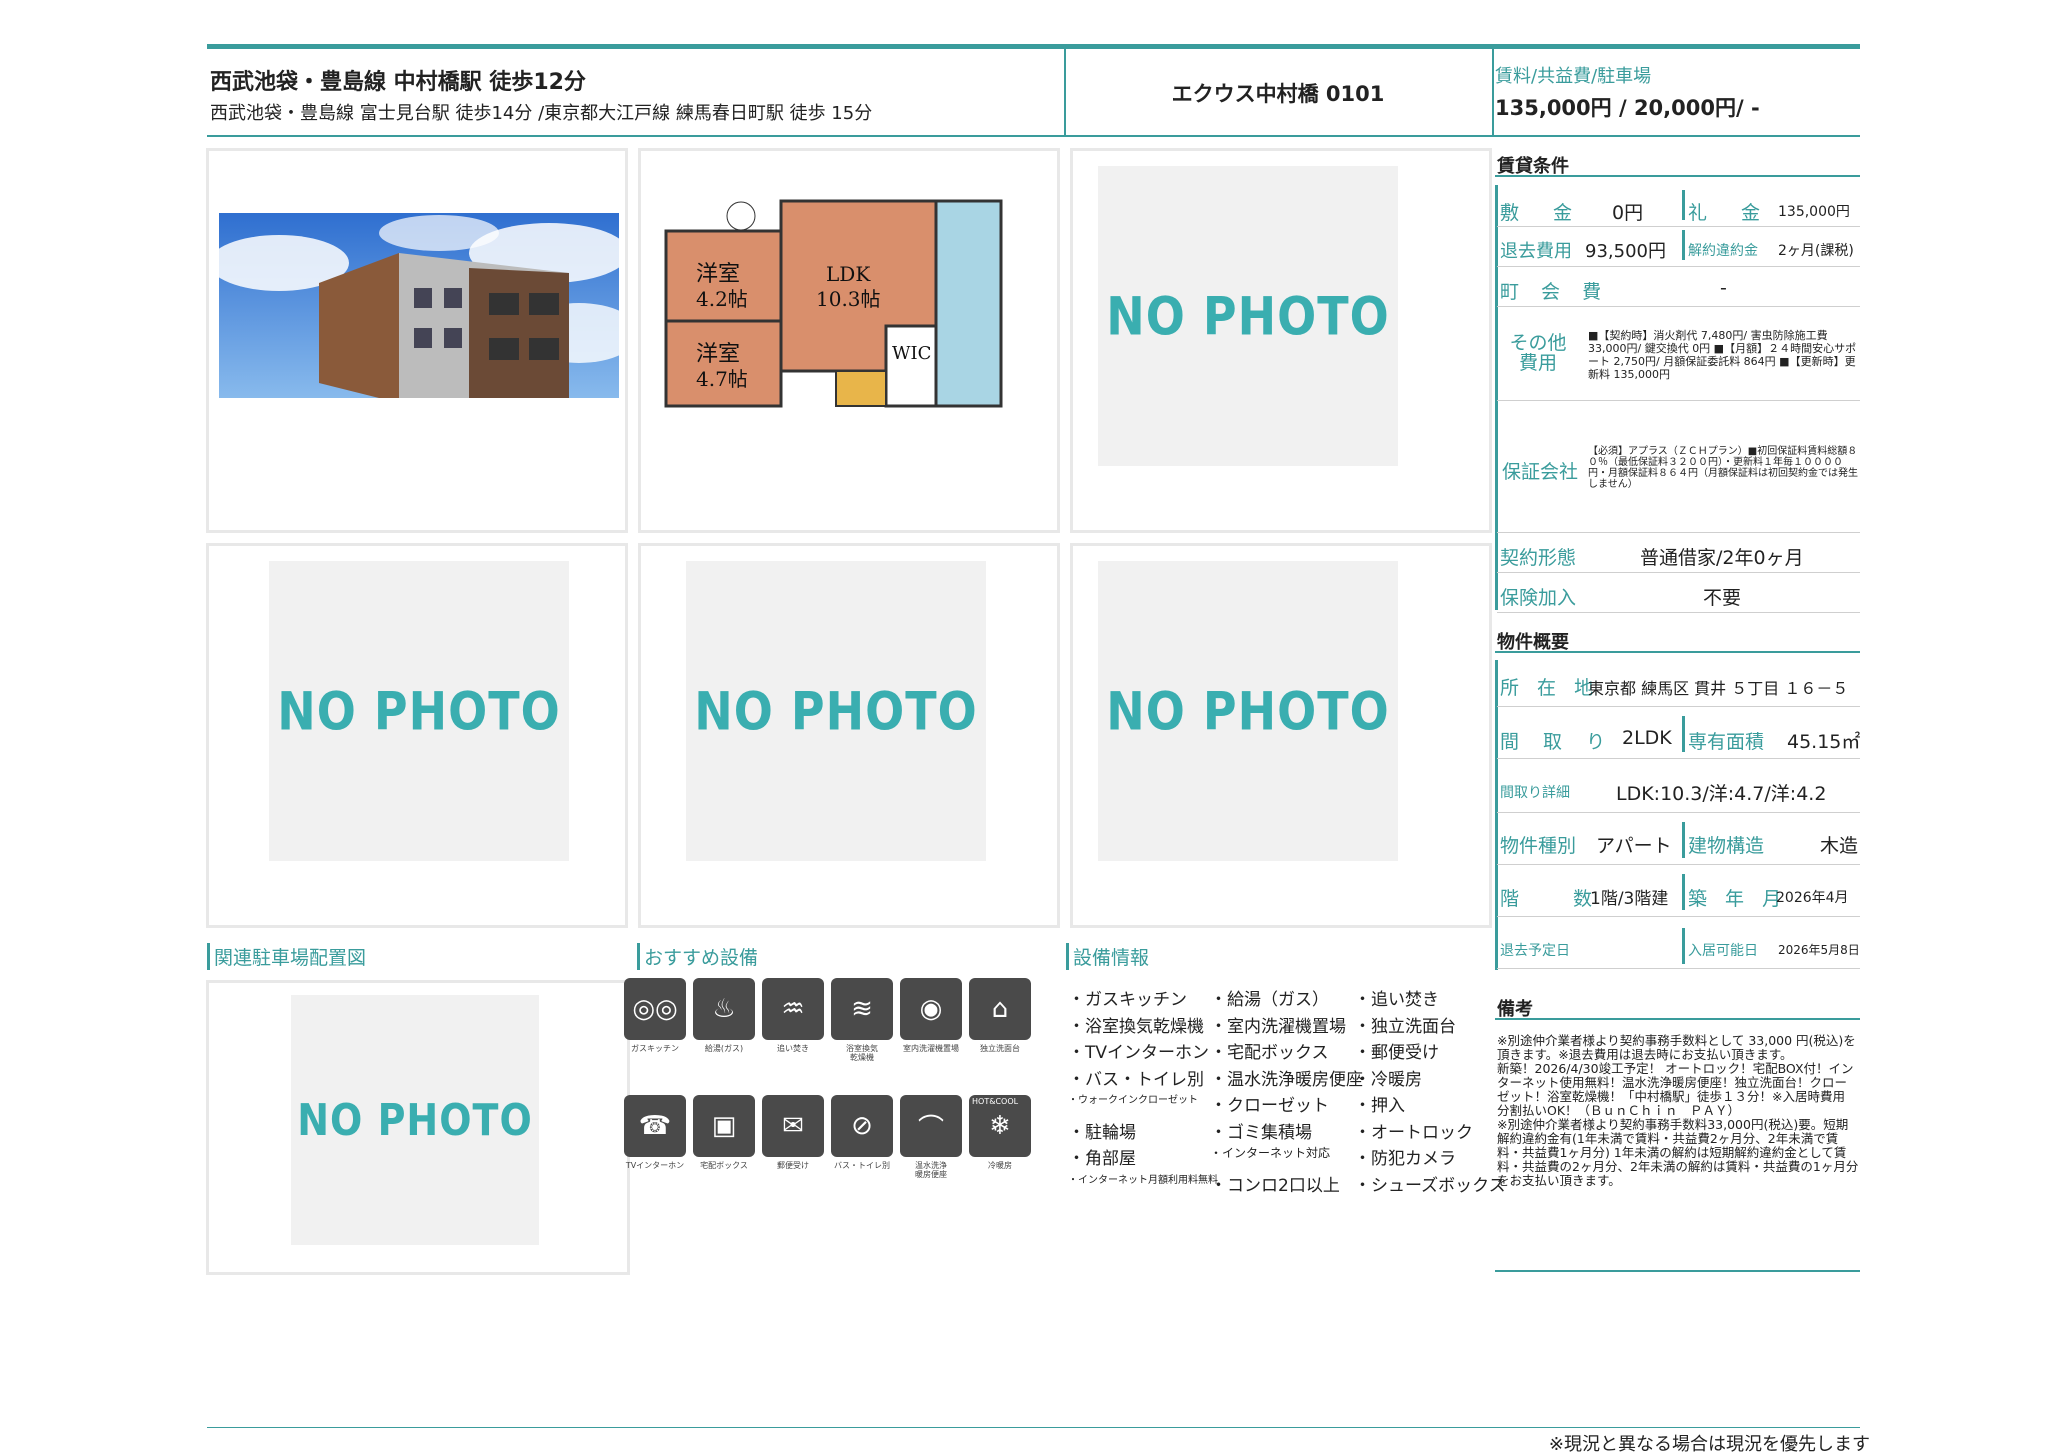 The height and width of the screenshot is (1456, 2056). What do you see at coordinates (1102, 1159) in the screenshot?
I see `equipment-item: ・角部屋` at bounding box center [1102, 1159].